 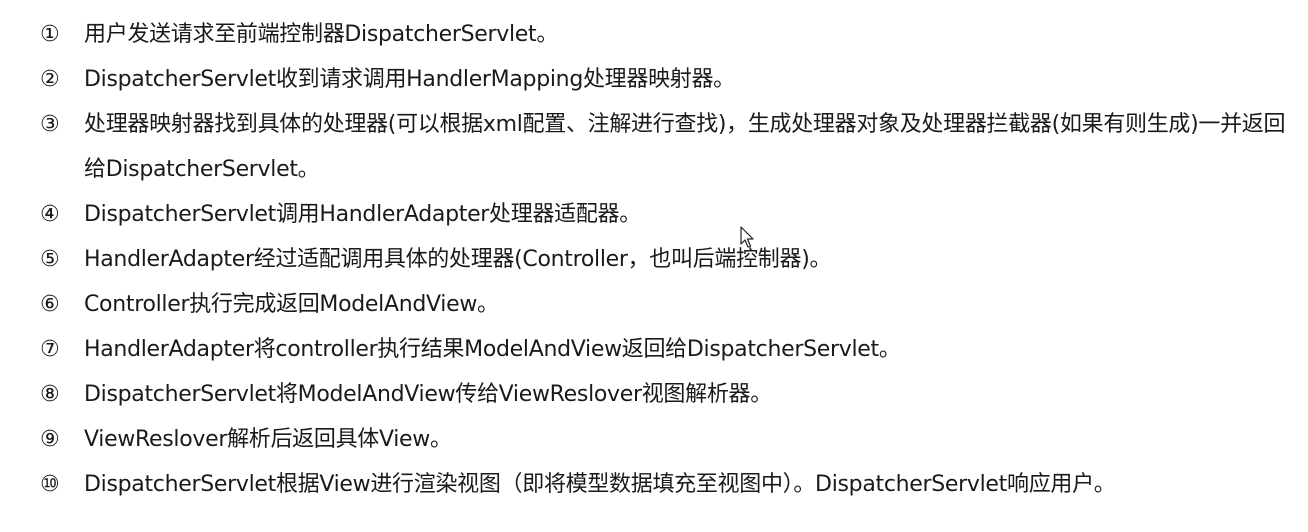 I want to click on list-item-step-6: ⑥ Controller执行完成返回ModelAndView。, so click(x=665, y=304).